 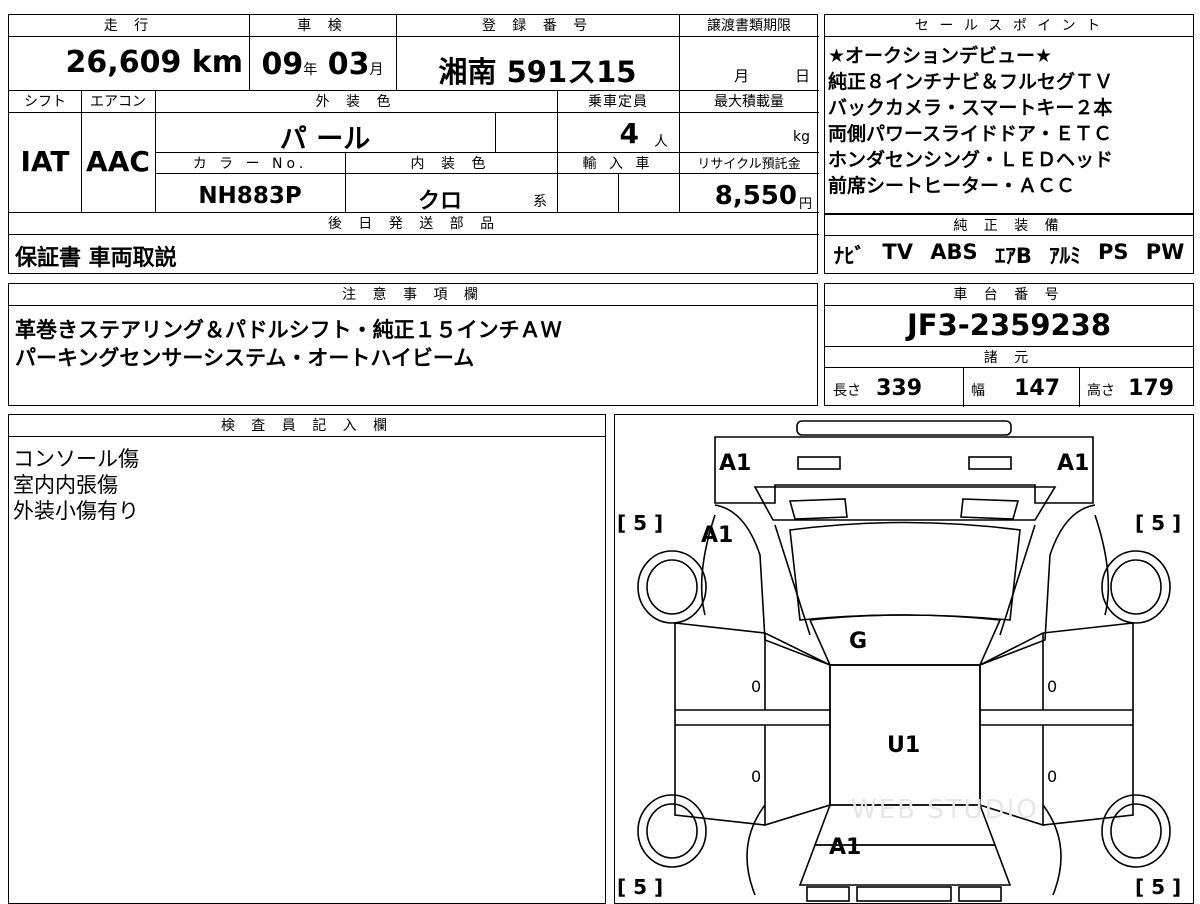 I want to click on deadline-month-unit: 月, so click(x=742, y=76).